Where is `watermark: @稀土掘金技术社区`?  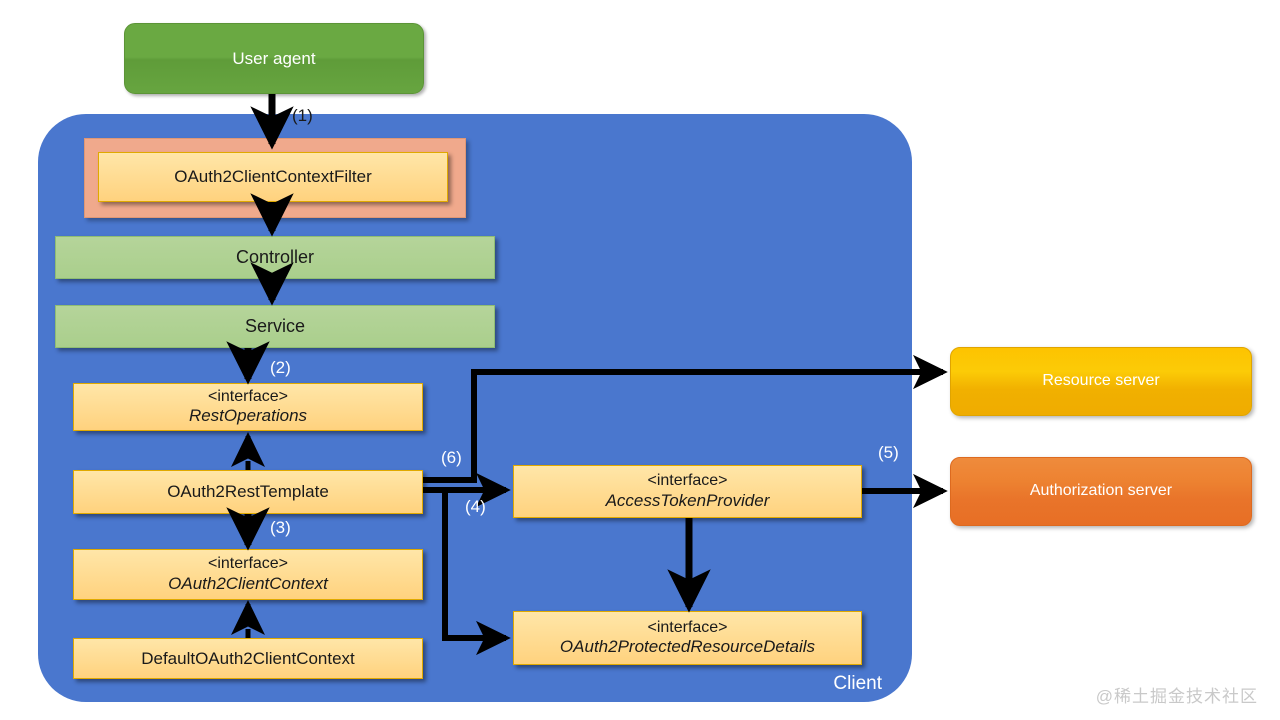 watermark: @稀土掘金技术社区 is located at coordinates (1176, 696).